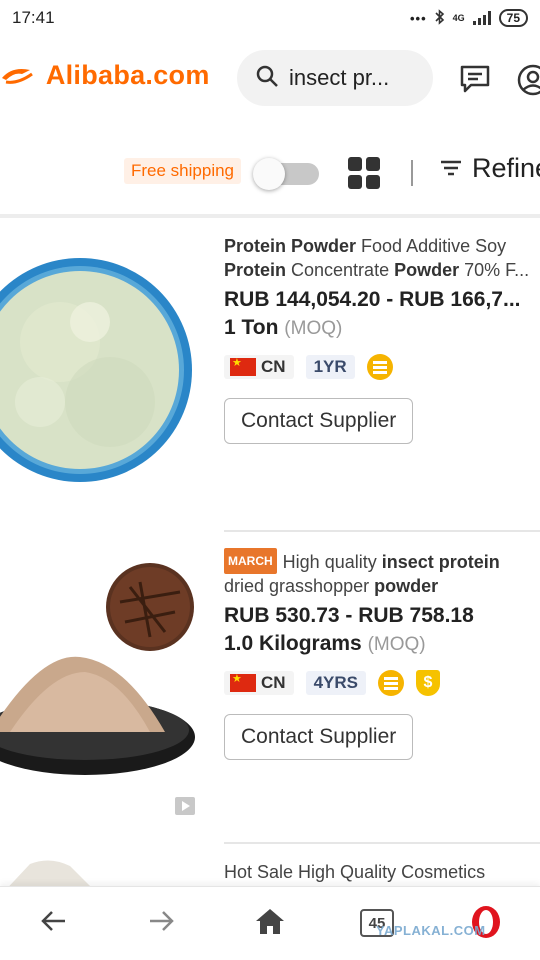 This screenshot has width=540, height=960. What do you see at coordinates (440, 562) in the screenshot?
I see `title-part: insect protein` at bounding box center [440, 562].